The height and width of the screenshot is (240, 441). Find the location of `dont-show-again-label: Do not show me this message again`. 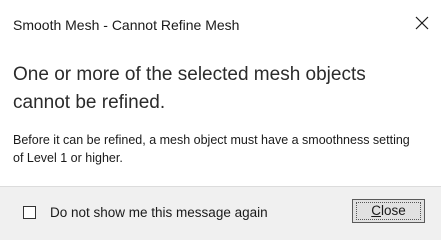

dont-show-again-label: Do not show me this message again is located at coordinates (159, 212).